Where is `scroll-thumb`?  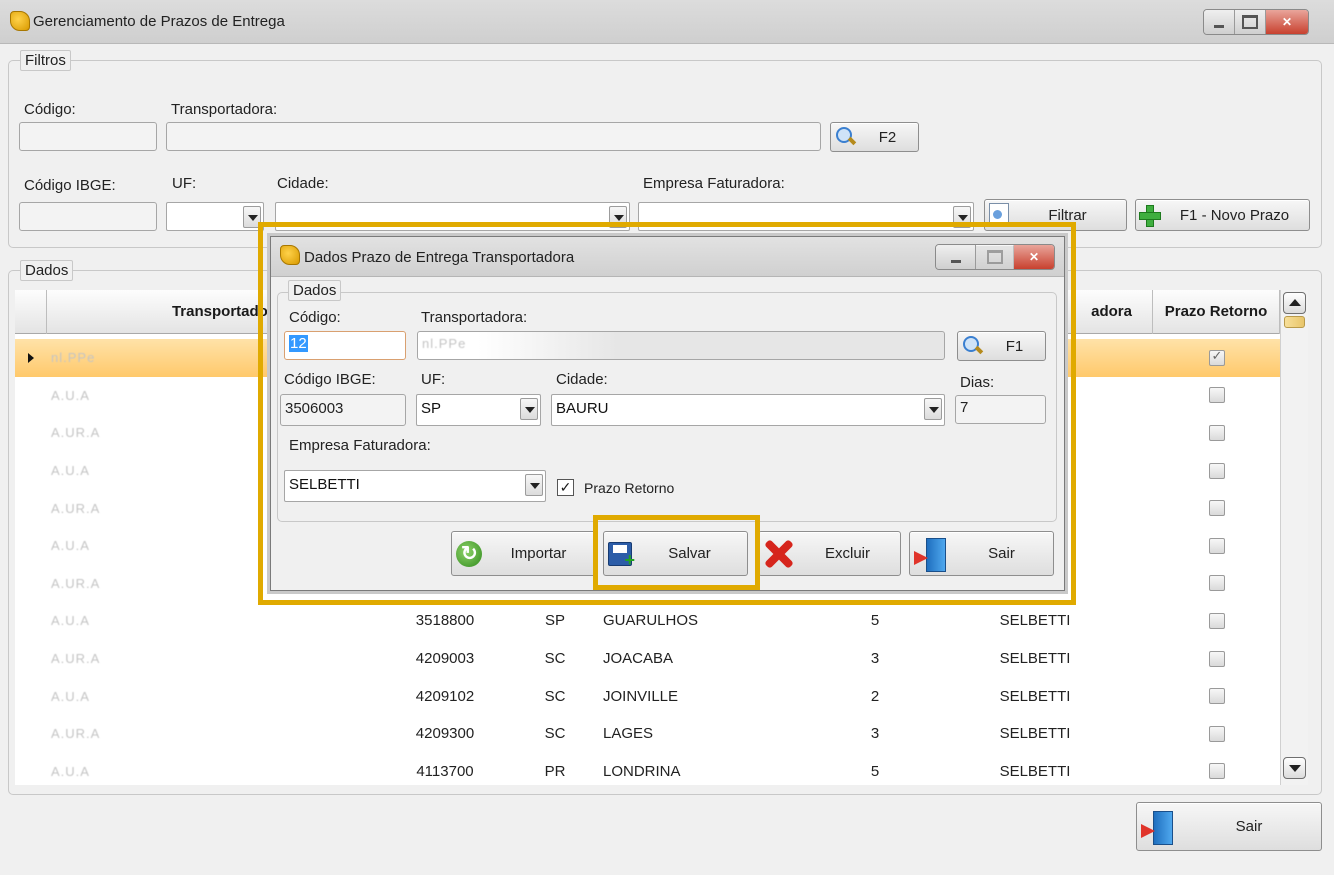 scroll-thumb is located at coordinates (1294, 322).